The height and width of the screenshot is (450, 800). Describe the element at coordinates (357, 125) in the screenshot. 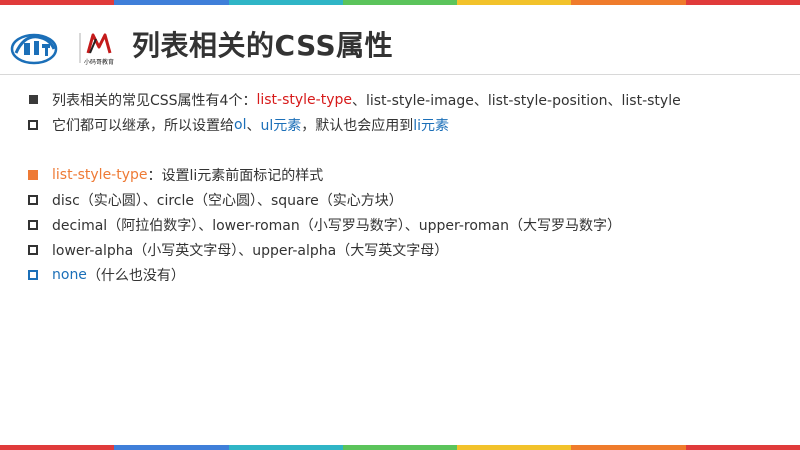

I see `text-segment: ，默认也会应用到` at that location.